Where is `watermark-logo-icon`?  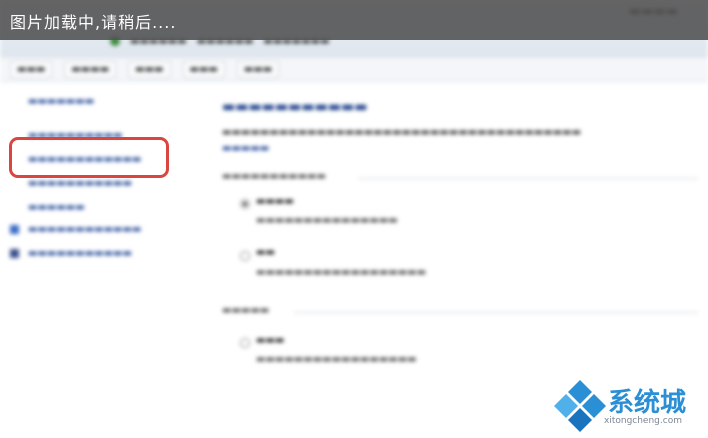
watermark-logo-icon is located at coordinates (580, 406).